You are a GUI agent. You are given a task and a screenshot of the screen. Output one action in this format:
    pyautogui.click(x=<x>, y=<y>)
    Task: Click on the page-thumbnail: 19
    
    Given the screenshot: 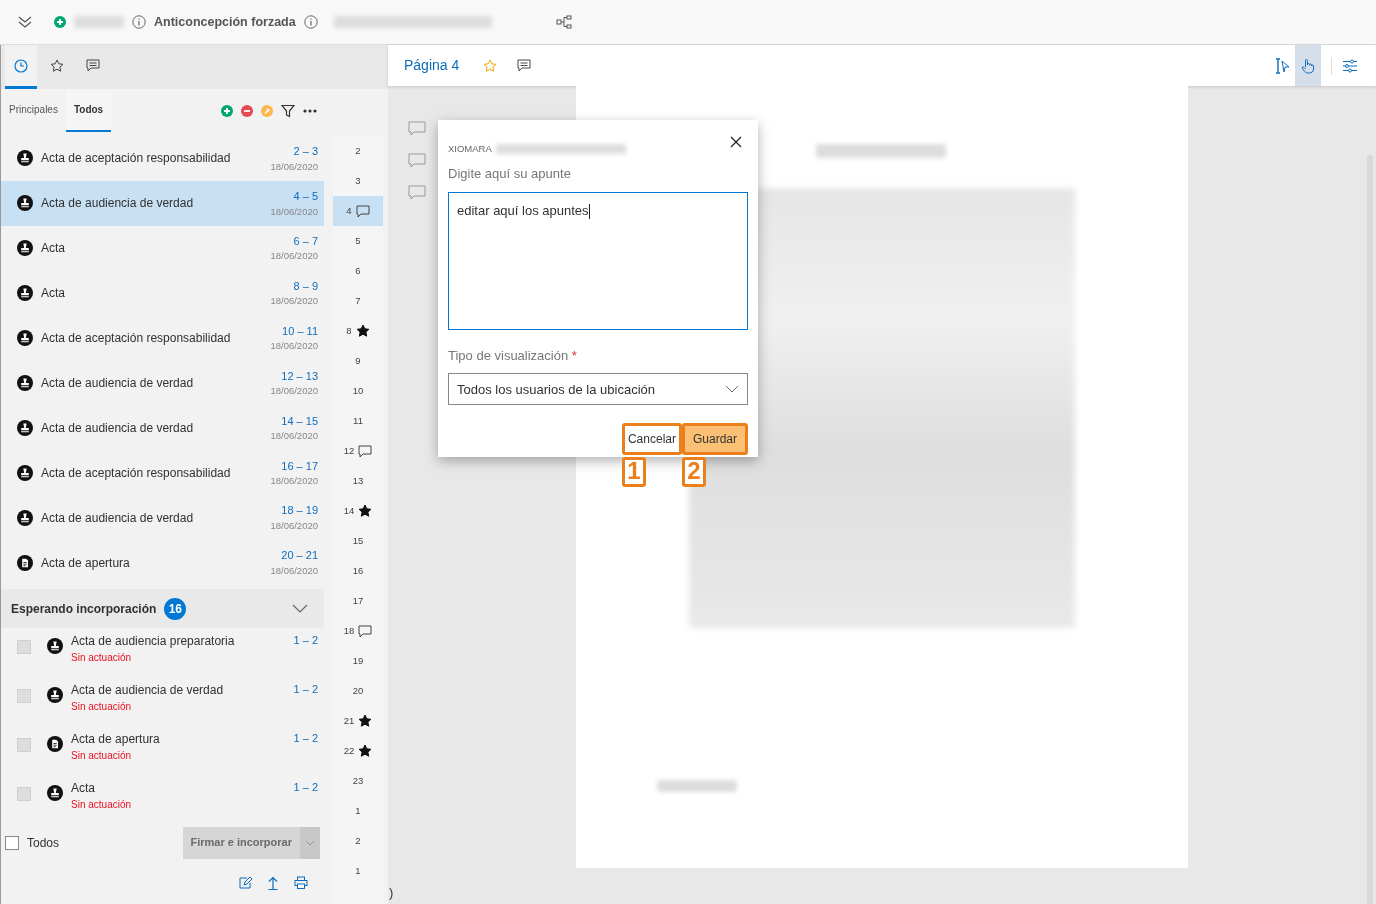 What is the action you would take?
    pyautogui.click(x=358, y=661)
    